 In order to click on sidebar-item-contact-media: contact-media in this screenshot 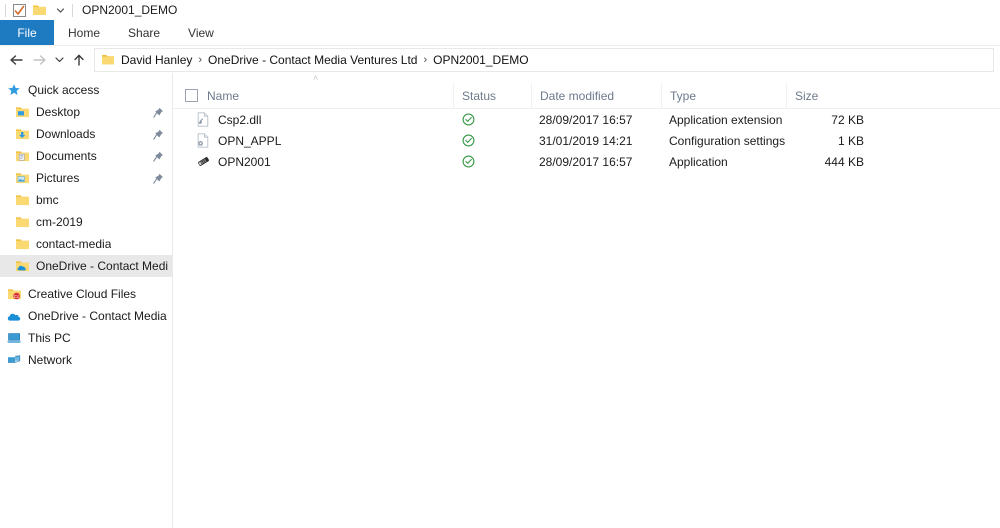, I will do `click(86, 244)`.